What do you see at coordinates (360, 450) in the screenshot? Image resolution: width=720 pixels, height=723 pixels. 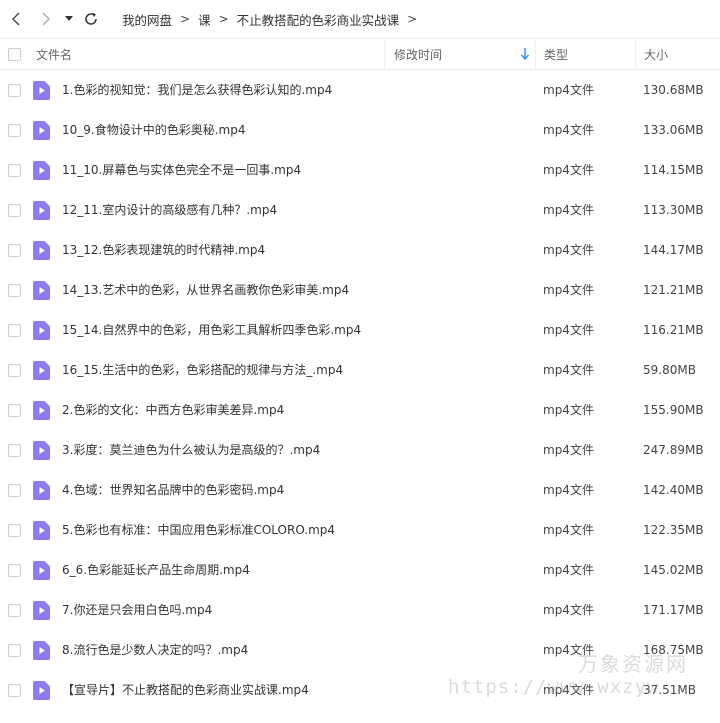 I see `file-row: 3.彩度：莫兰迪色为什么被认为是高级的？.mp4 mp4文件 247.89MB` at bounding box center [360, 450].